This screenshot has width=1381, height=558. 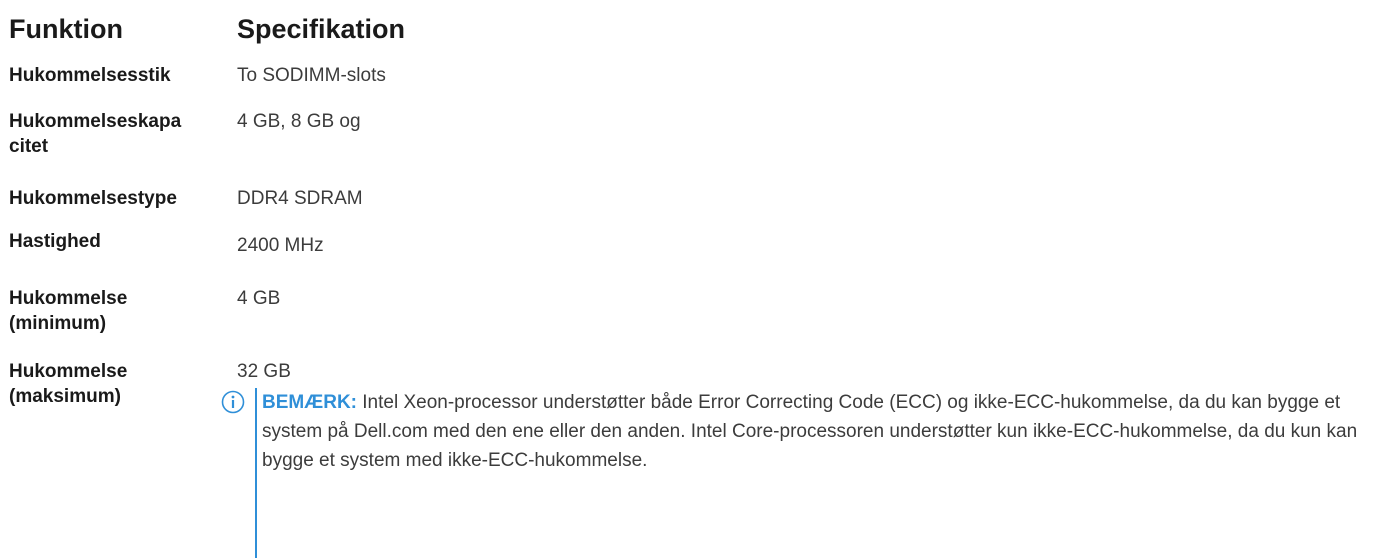 What do you see at coordinates (309, 402) in the screenshot?
I see `note-label: BEMÆRK:` at bounding box center [309, 402].